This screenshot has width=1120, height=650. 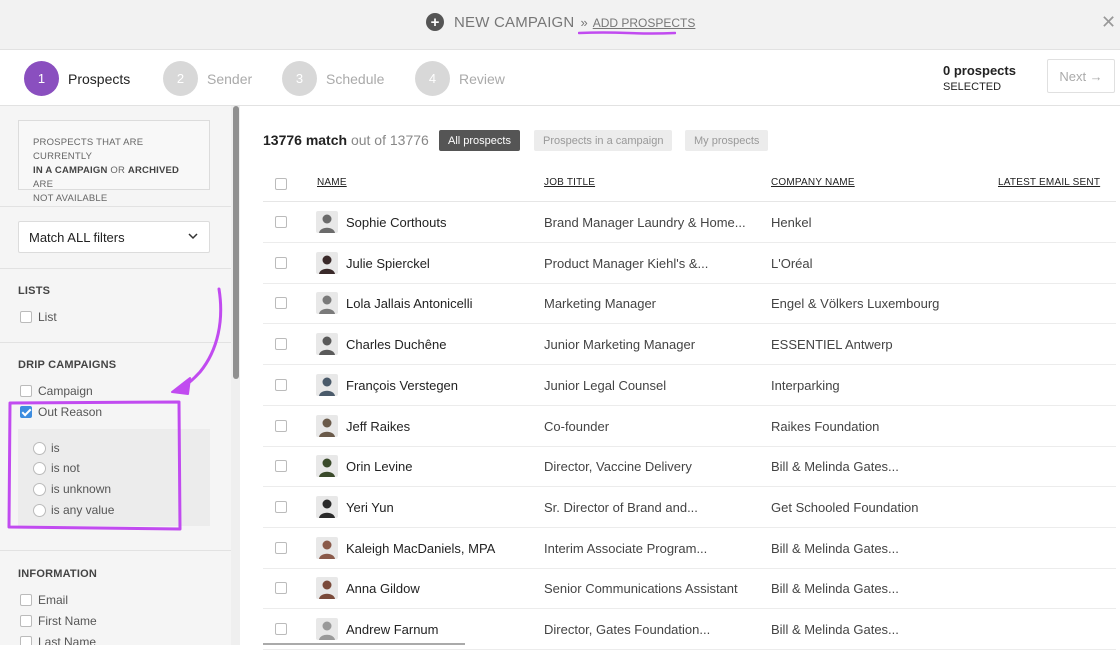 I want to click on match-filters-select: Match ALL filters, so click(x=114, y=237).